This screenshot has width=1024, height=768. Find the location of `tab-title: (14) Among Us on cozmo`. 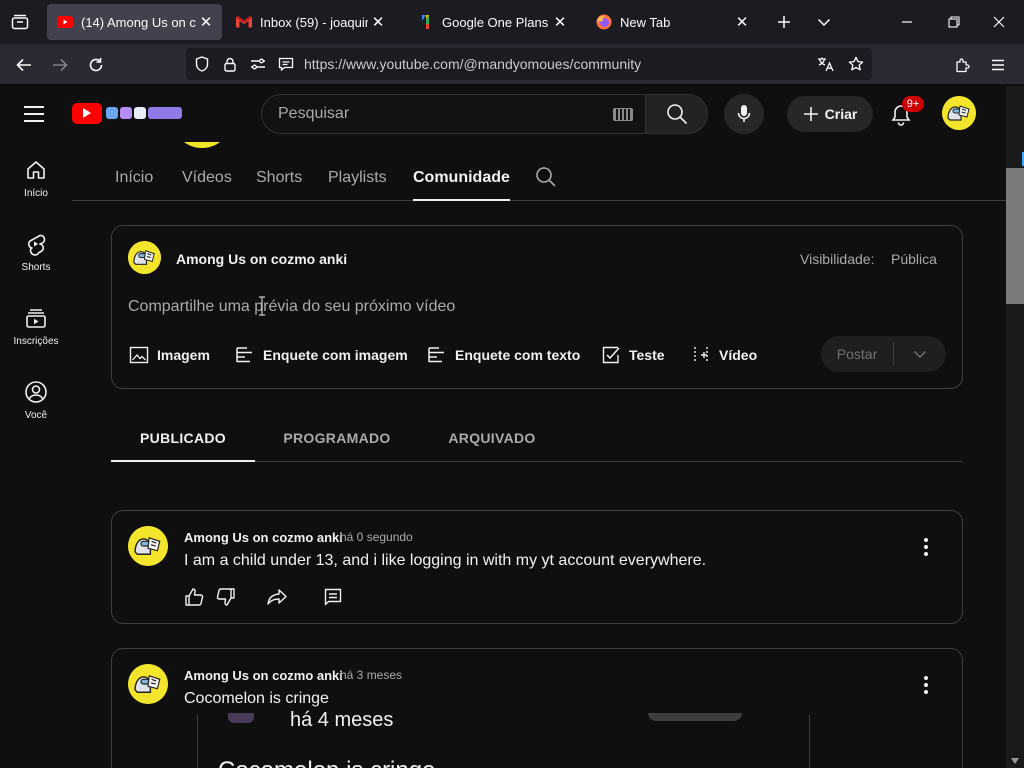

tab-title: (14) Among Us on cozmo is located at coordinates (138, 22).